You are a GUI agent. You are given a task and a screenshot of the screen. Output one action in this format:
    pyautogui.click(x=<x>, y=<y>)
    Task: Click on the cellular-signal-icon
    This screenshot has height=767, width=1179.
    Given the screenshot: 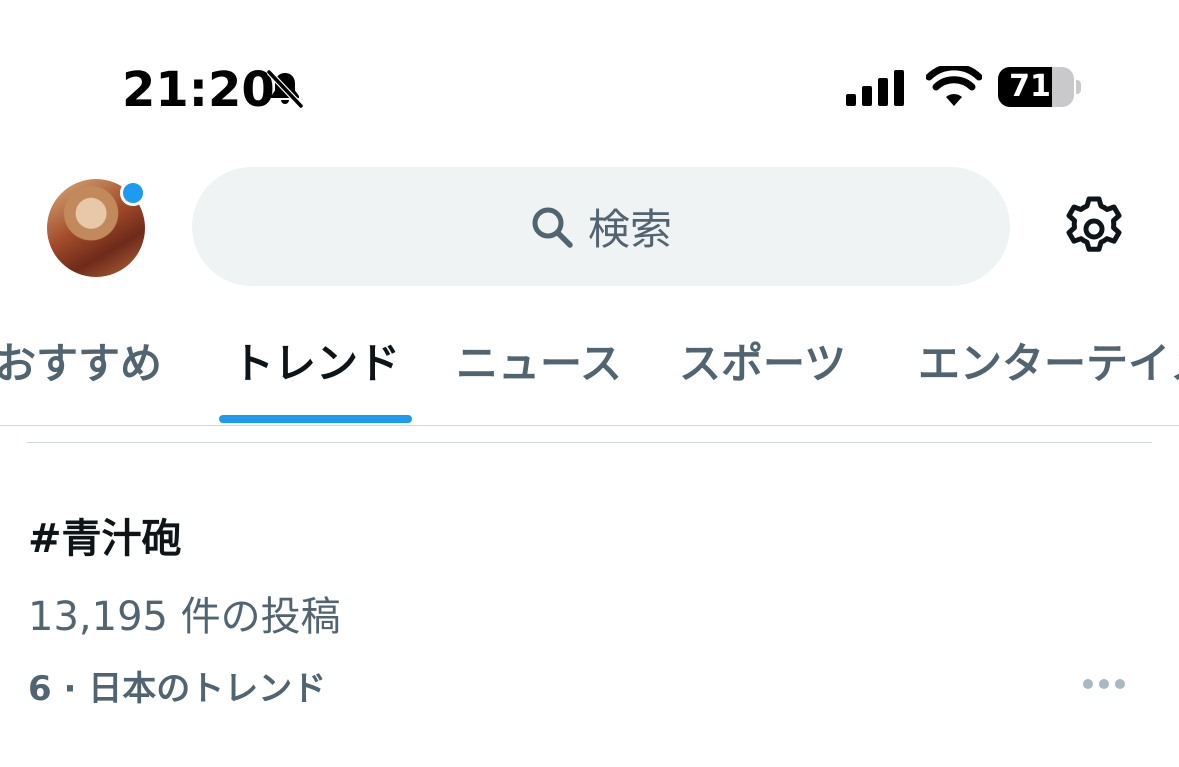 What is the action you would take?
    pyautogui.click(x=875, y=88)
    